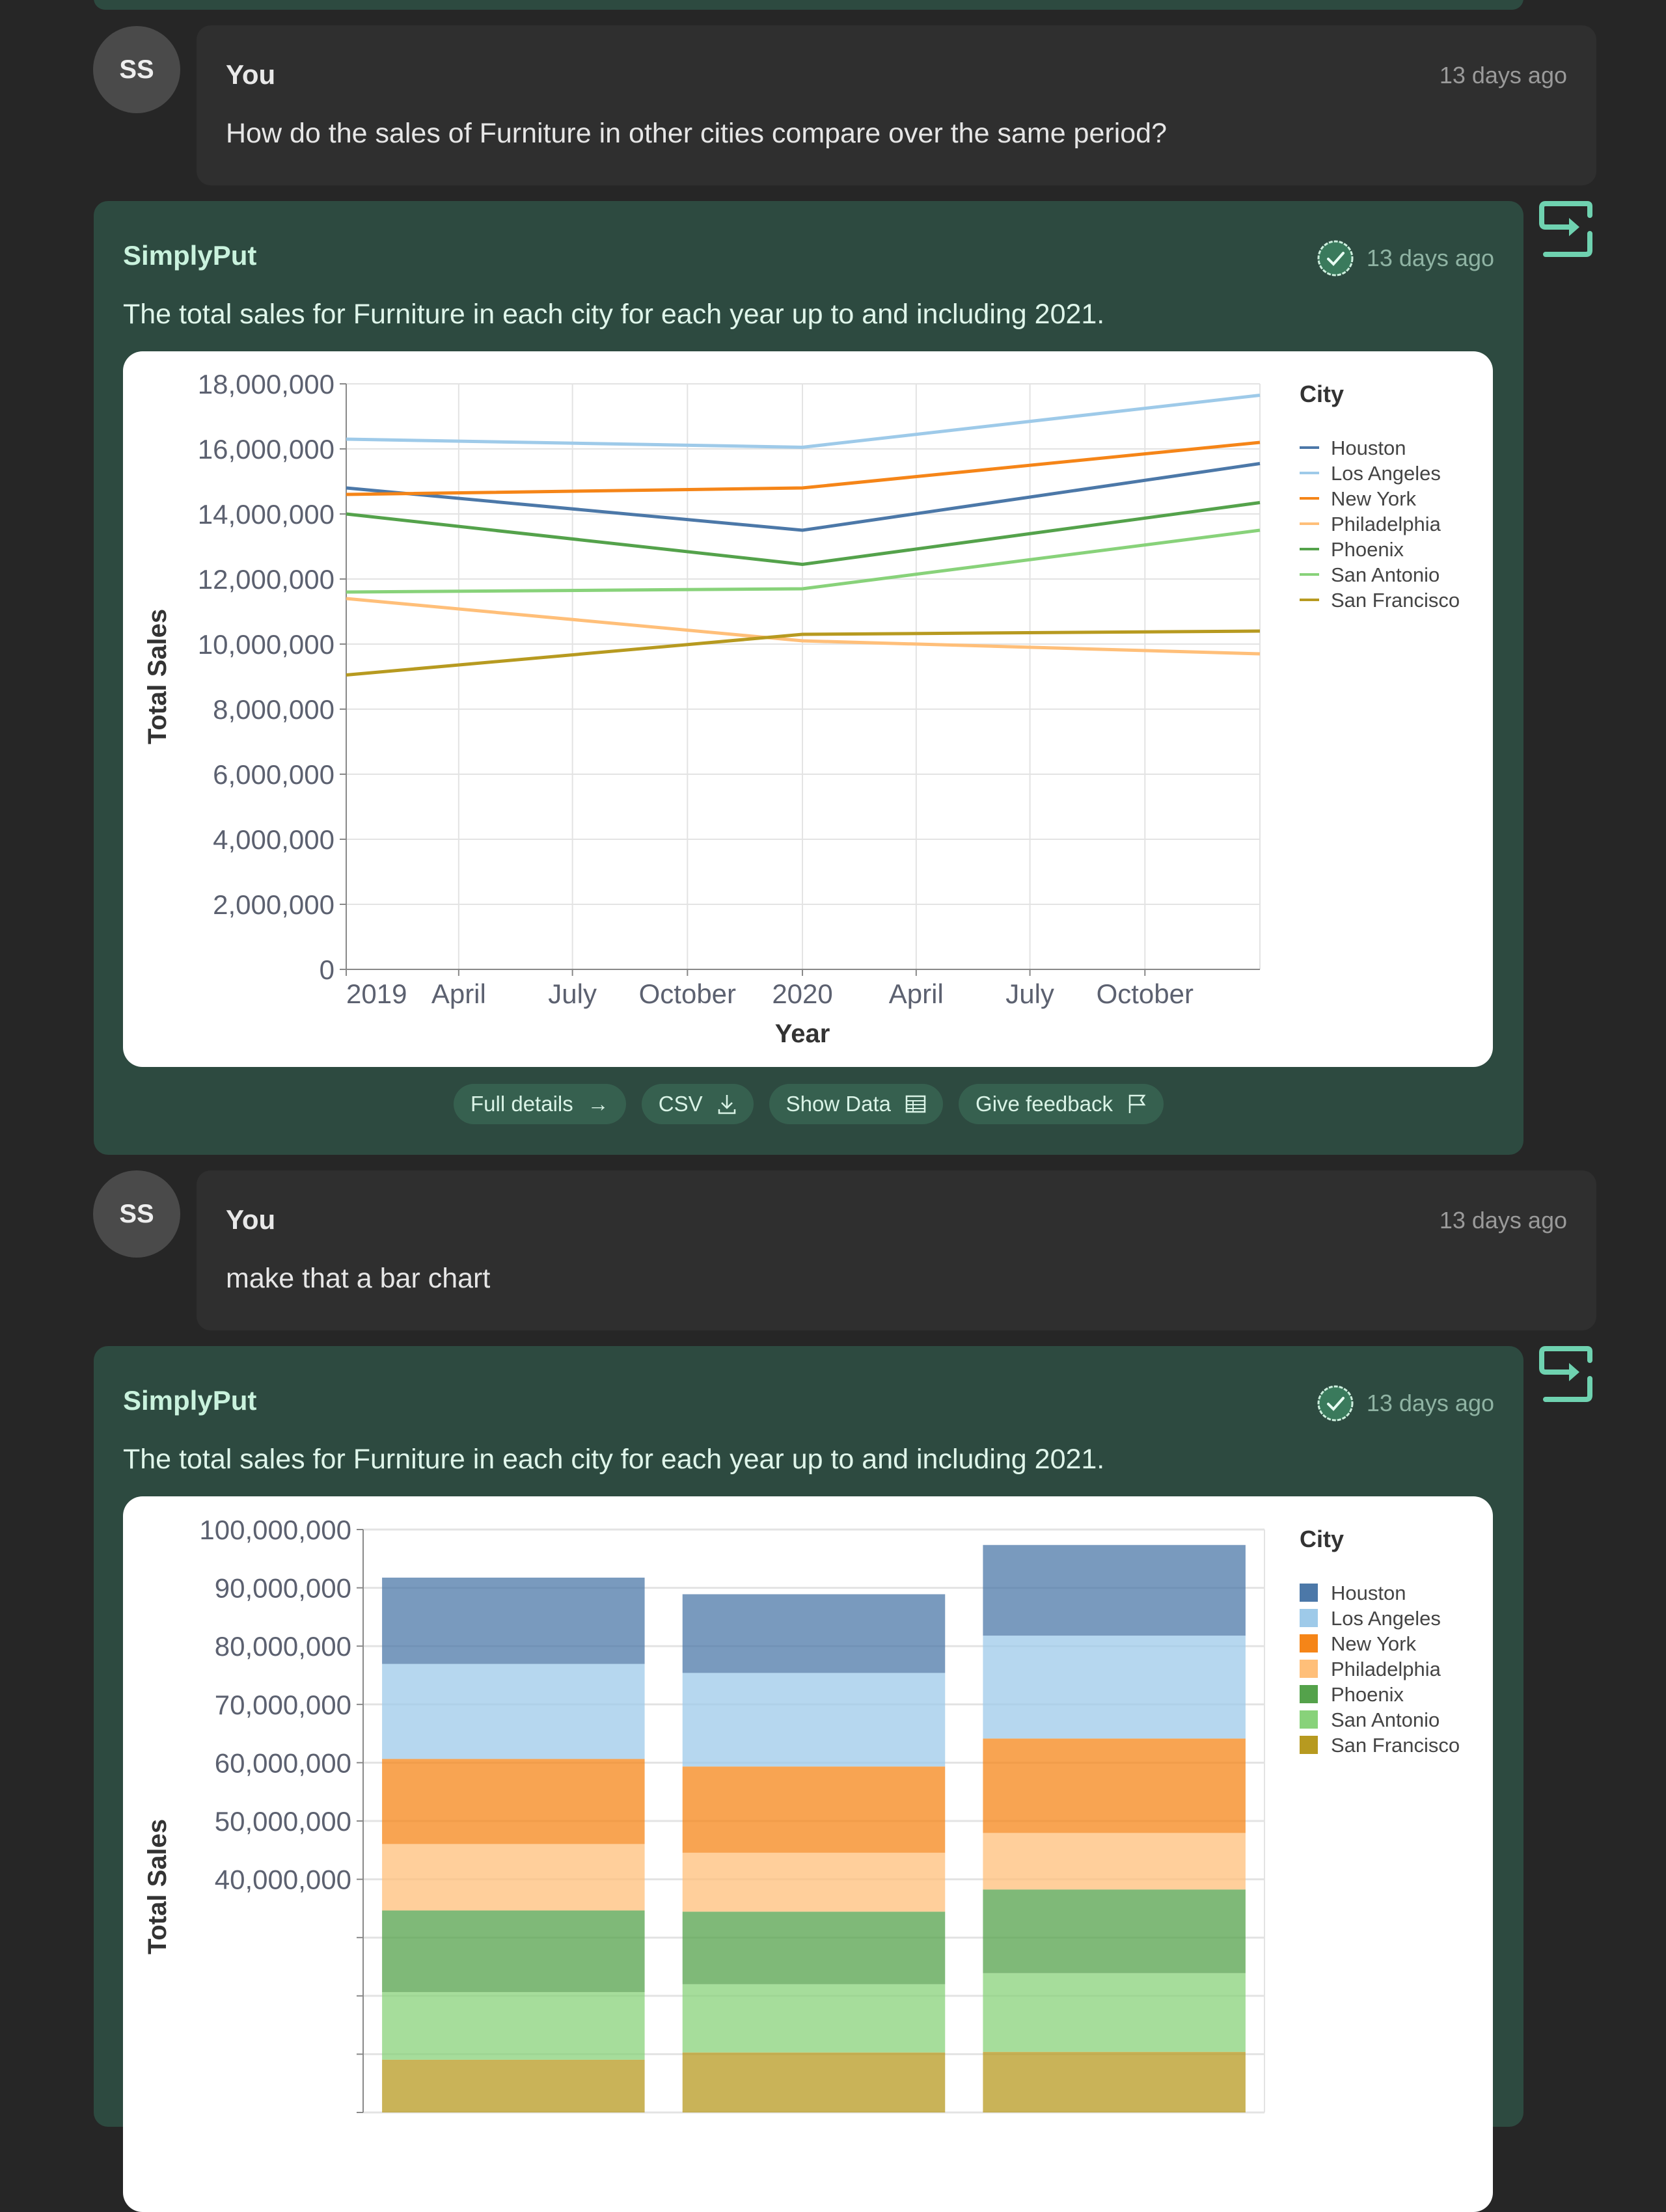 This screenshot has width=1666, height=2212. I want to click on button-label: Full details, so click(522, 1104).